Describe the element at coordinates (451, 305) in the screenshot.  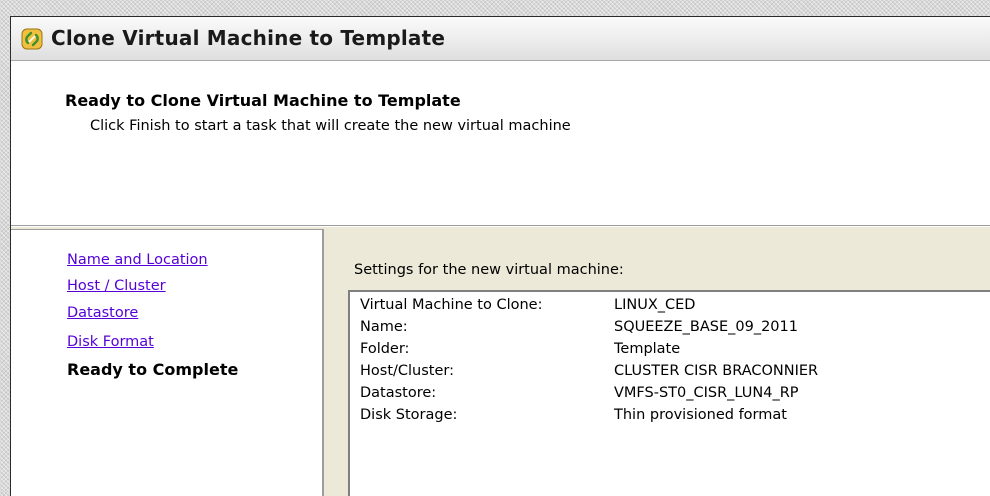
I see `summary-key: Virtual Machine to Clone:` at that location.